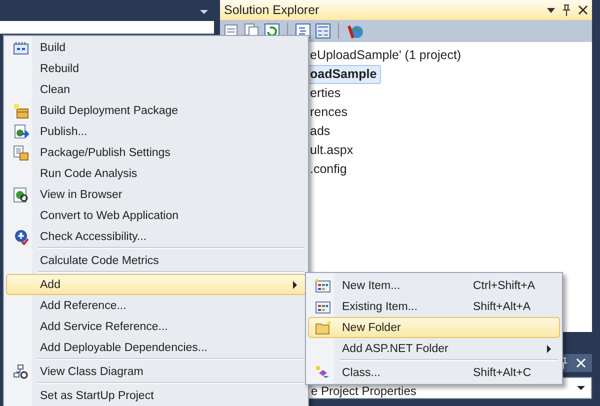 Image resolution: width=600 pixels, height=406 pixels. Describe the element at coordinates (434, 306) in the screenshot. I see `menu-item: Existing Item... Shift+Alt+A` at that location.